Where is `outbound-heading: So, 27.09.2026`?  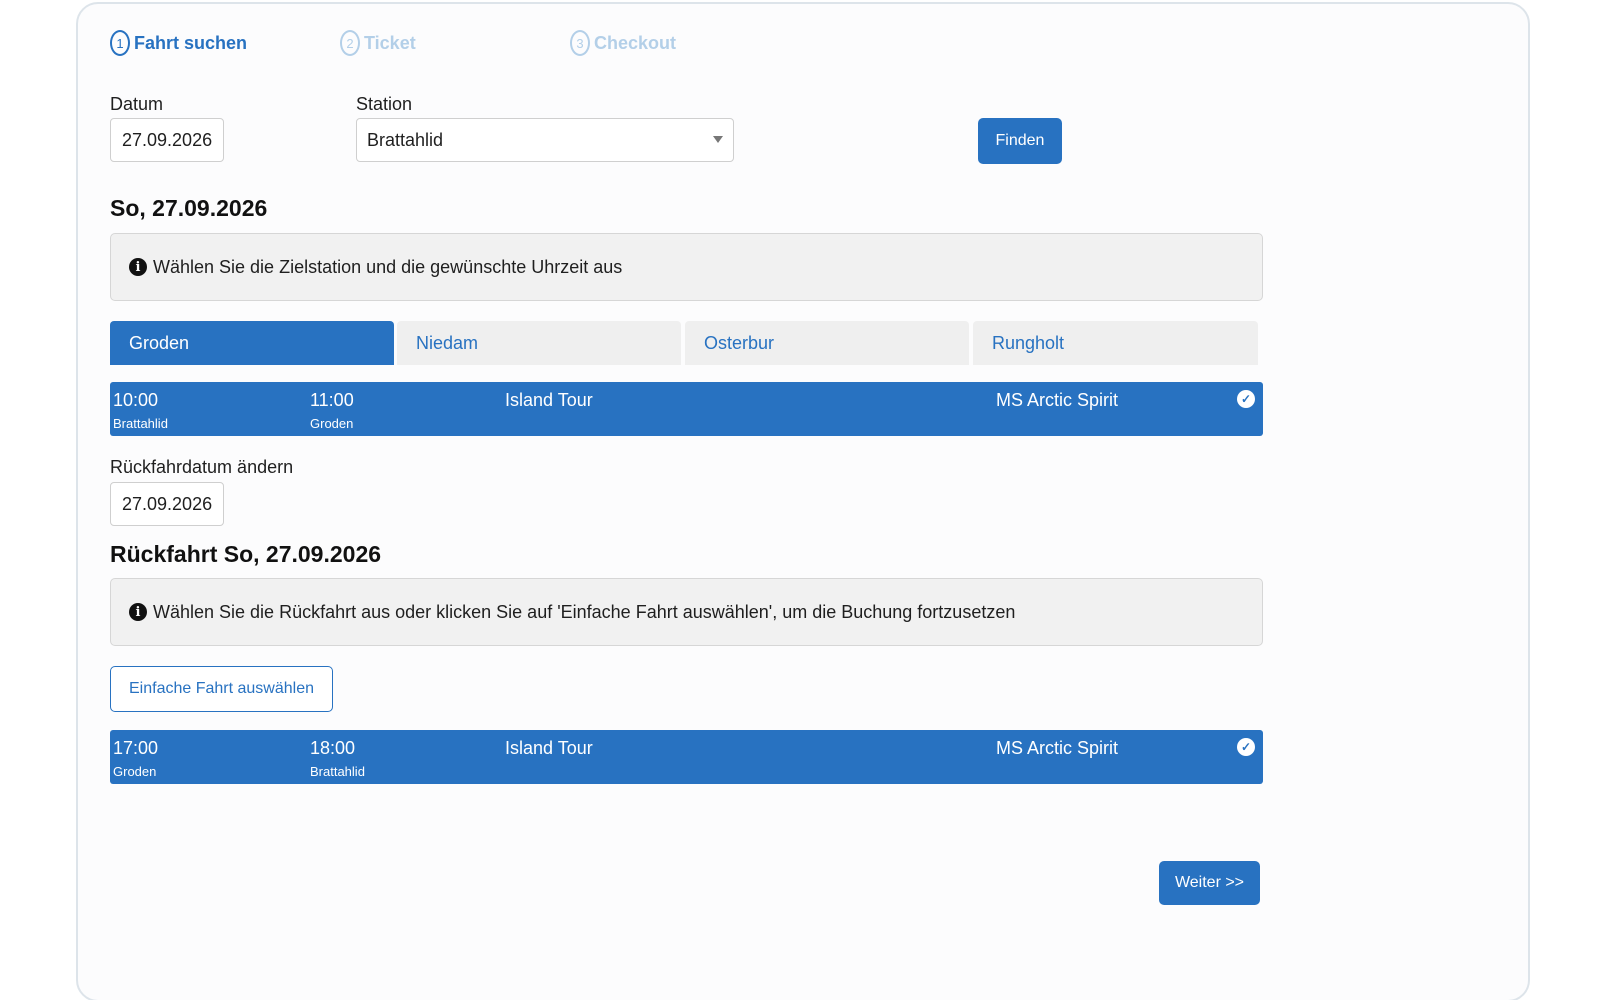 outbound-heading: So, 27.09.2026 is located at coordinates (189, 208).